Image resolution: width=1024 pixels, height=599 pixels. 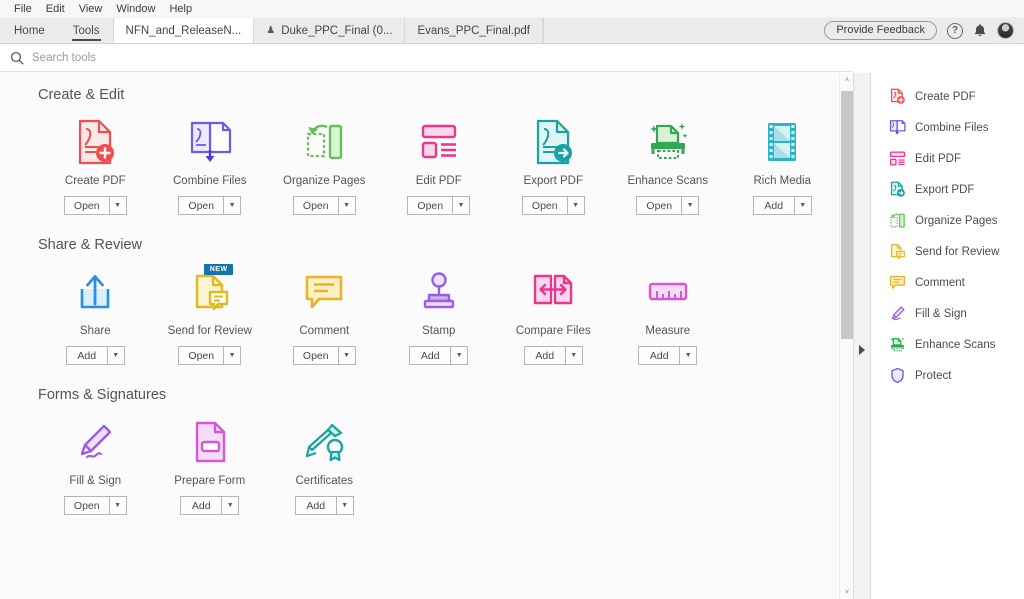 What do you see at coordinates (23, 9) in the screenshot?
I see `menu-item-file: File` at bounding box center [23, 9].